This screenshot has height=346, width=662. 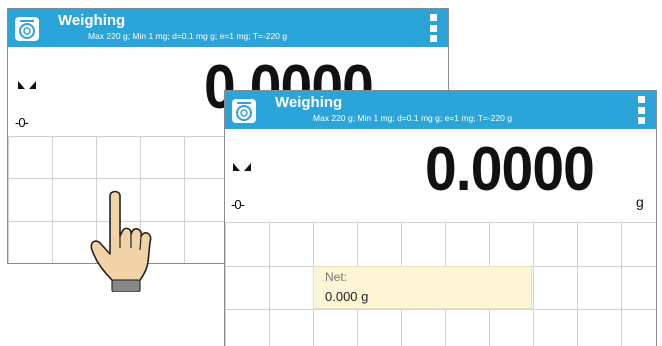 What do you see at coordinates (121, 241) in the screenshot?
I see `tapping-hand-icon` at bounding box center [121, 241].